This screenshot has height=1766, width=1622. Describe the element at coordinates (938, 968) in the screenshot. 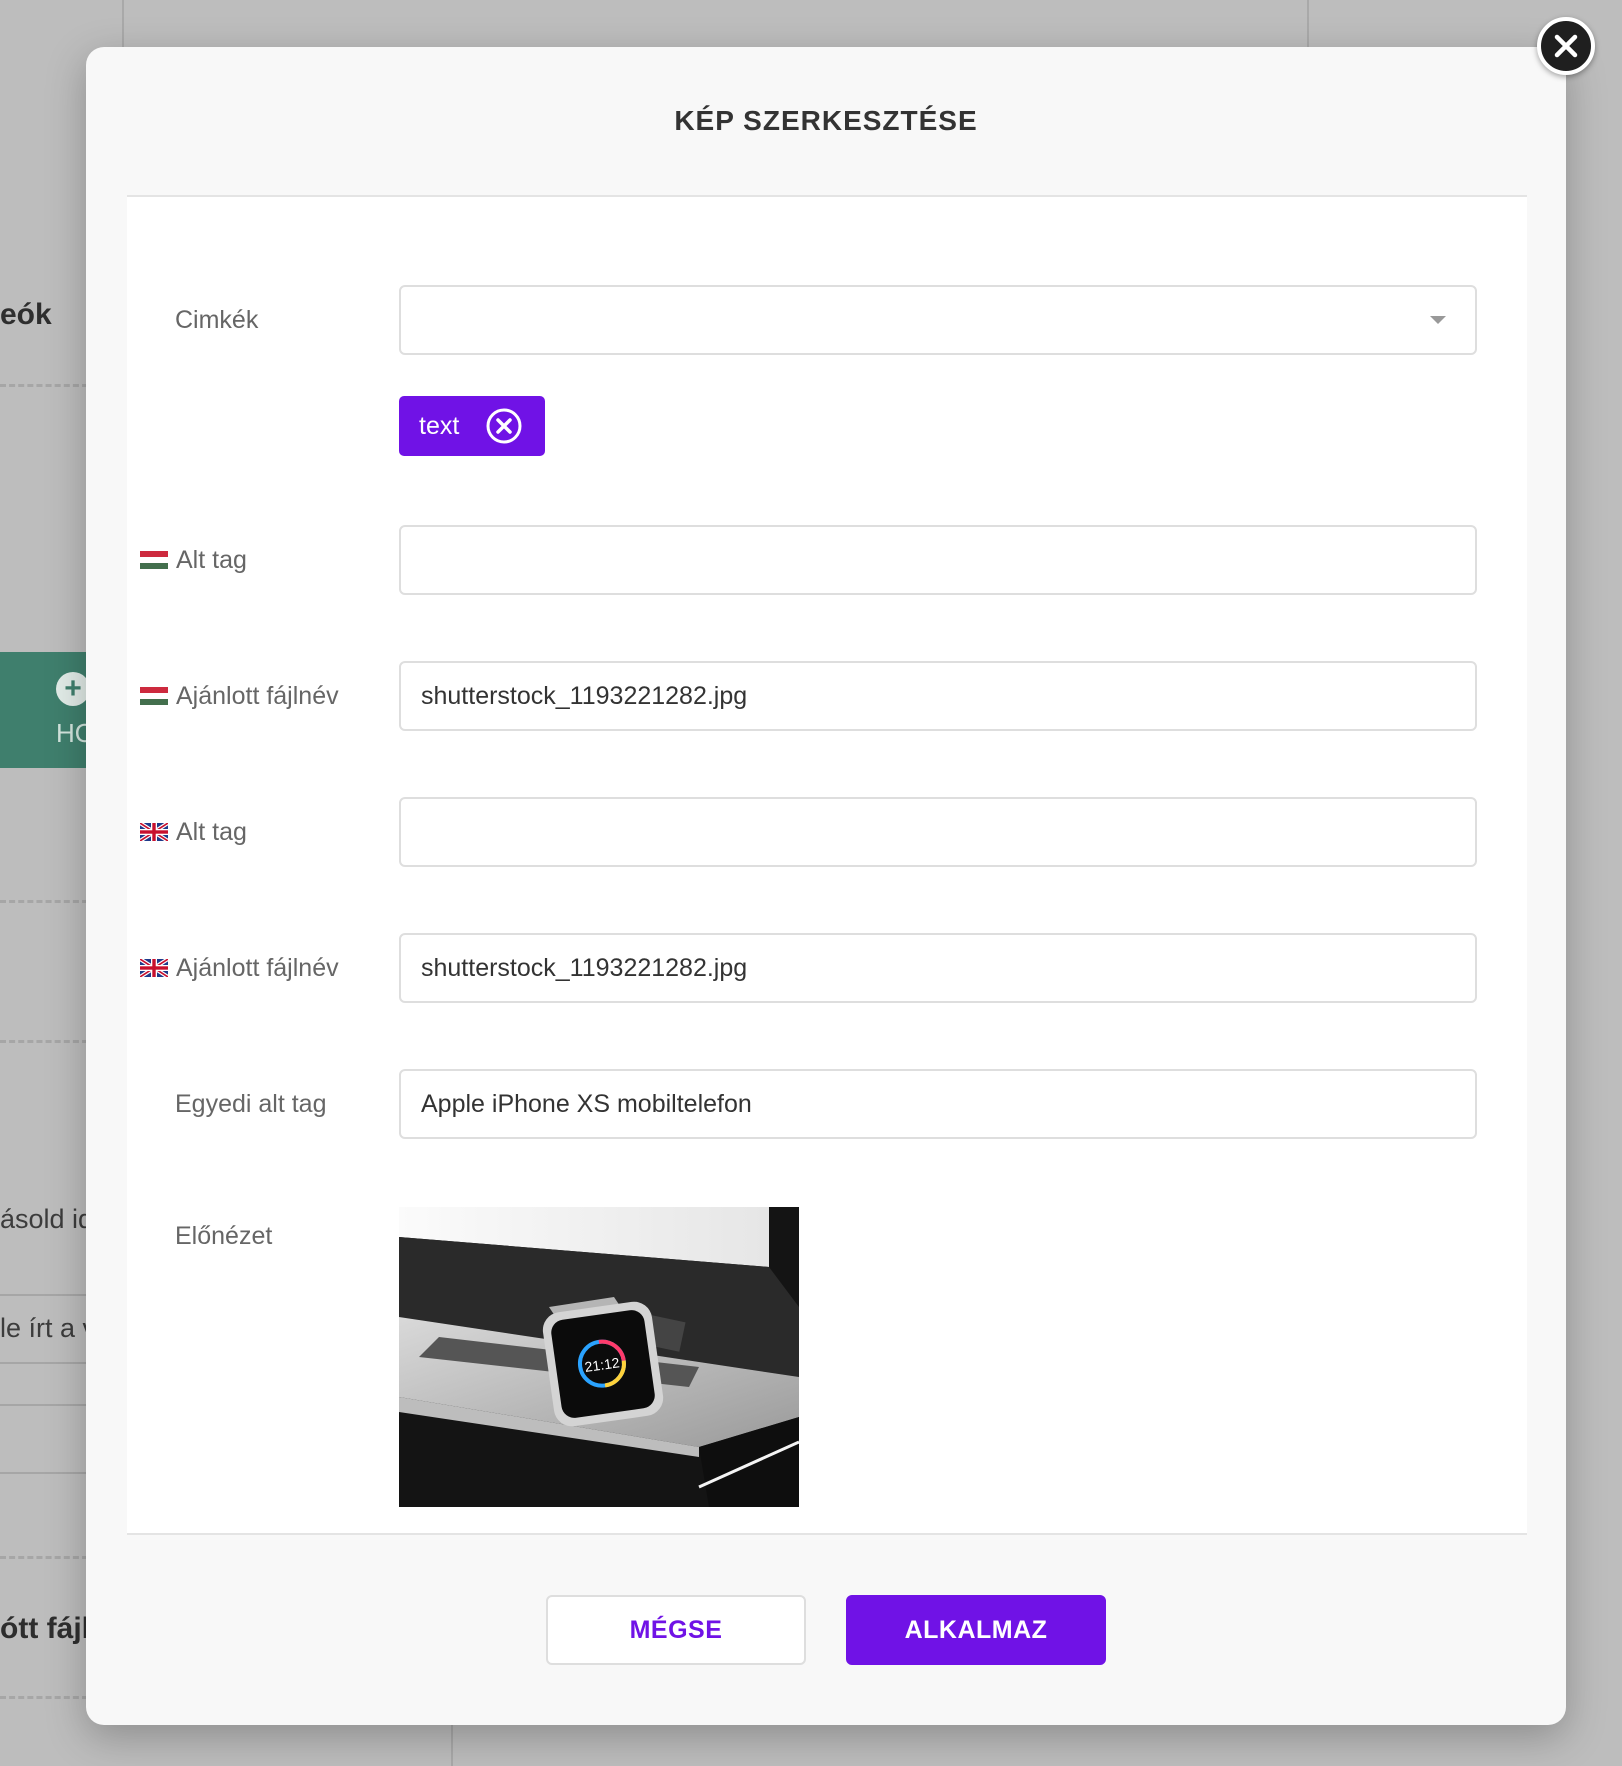

I see `en-filename-input` at that location.